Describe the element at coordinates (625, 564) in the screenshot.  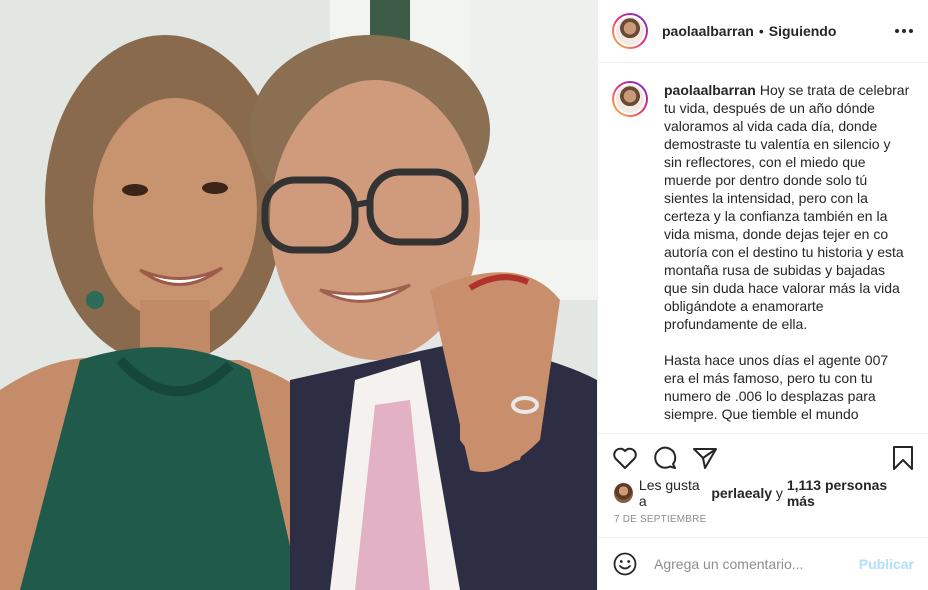
I see `smiley-icon` at that location.